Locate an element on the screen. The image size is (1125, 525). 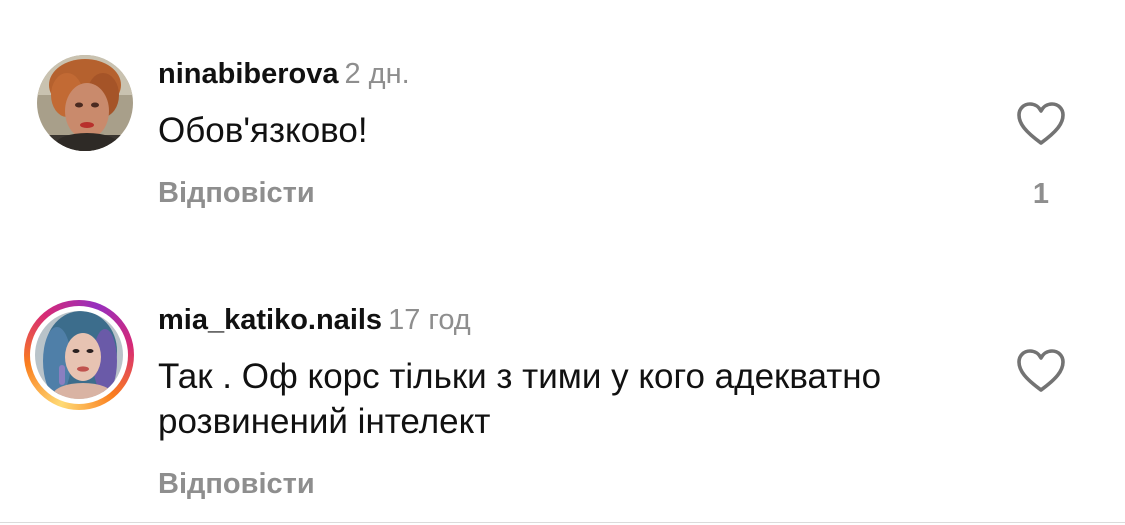
divider is located at coordinates (562, 522).